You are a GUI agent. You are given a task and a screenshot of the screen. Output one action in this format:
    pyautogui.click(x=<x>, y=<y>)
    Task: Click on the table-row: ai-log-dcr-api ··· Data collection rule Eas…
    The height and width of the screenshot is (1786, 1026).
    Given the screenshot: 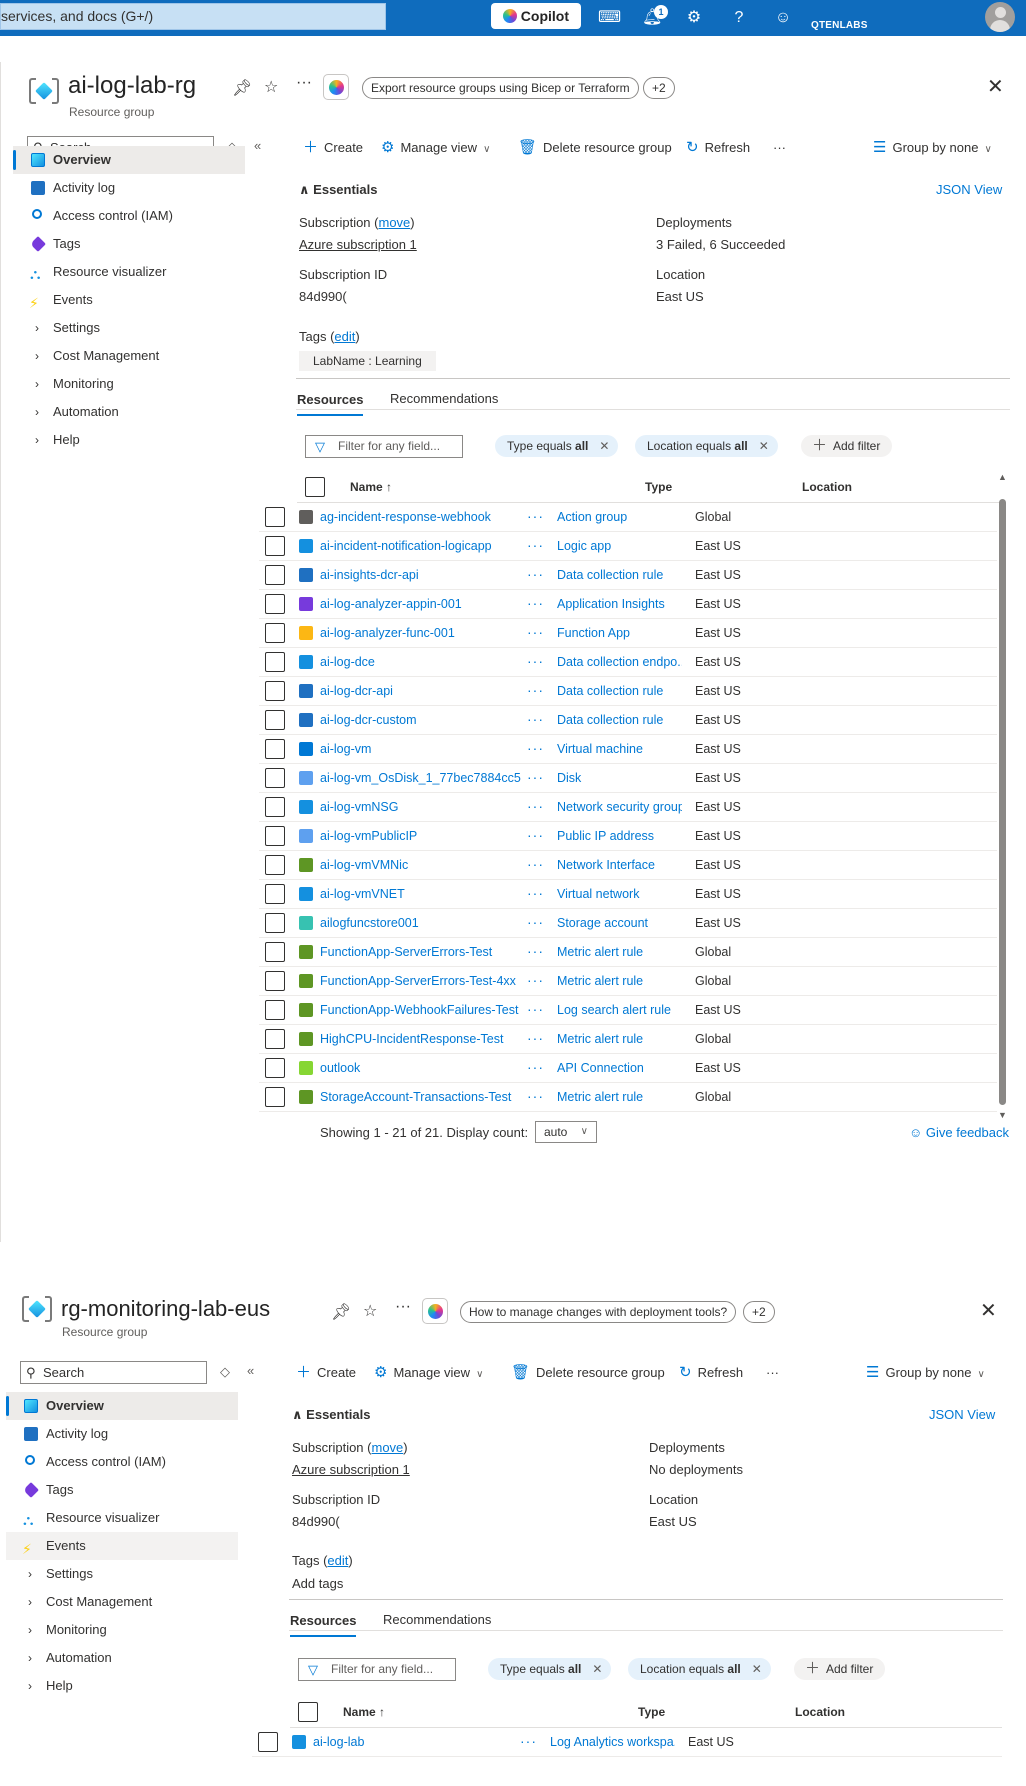 What is the action you would take?
    pyautogui.click(x=628, y=691)
    